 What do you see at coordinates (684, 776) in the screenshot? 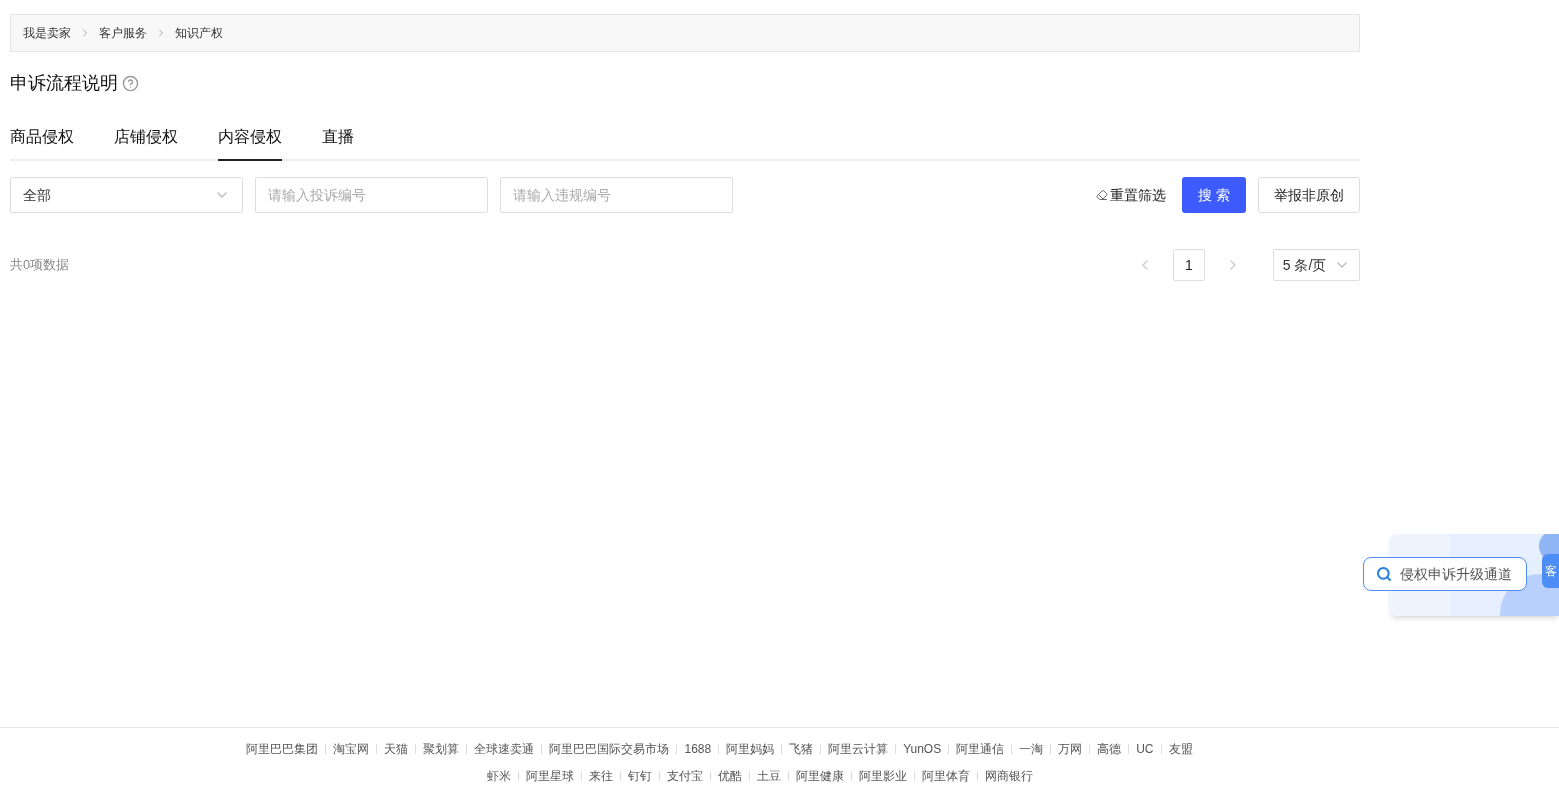
I see `footer-link: 支付宝` at bounding box center [684, 776].